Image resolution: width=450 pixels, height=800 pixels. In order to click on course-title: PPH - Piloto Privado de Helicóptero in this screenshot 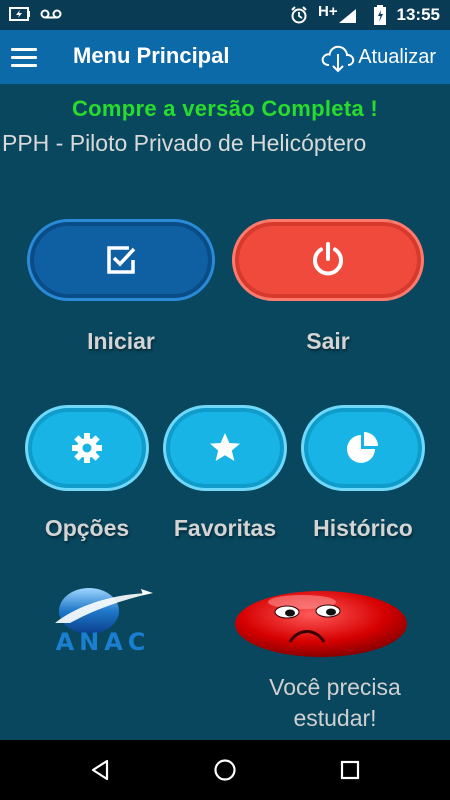, I will do `click(184, 143)`.